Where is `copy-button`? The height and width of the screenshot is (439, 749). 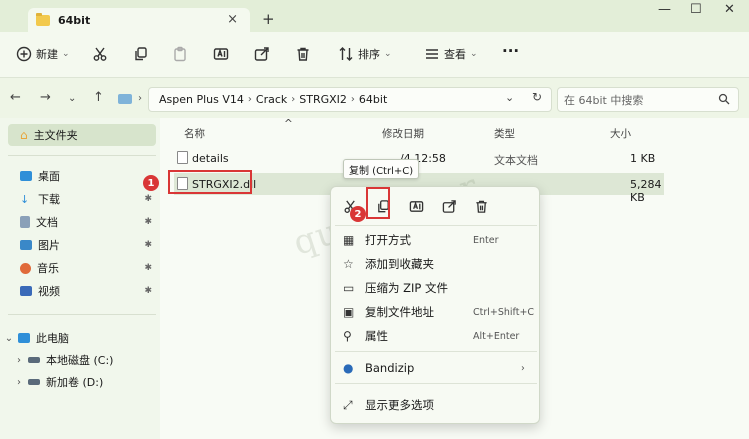
copy-button is located at coordinates (141, 54).